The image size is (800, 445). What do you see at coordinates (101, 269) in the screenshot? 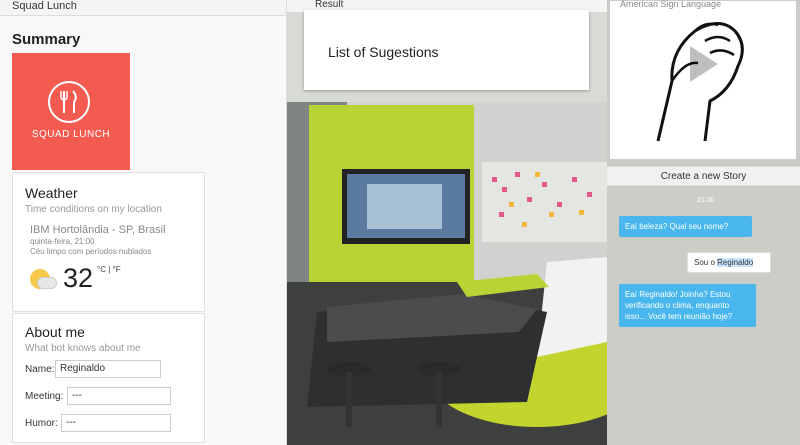
I see `unit-celsius: °C` at bounding box center [101, 269].